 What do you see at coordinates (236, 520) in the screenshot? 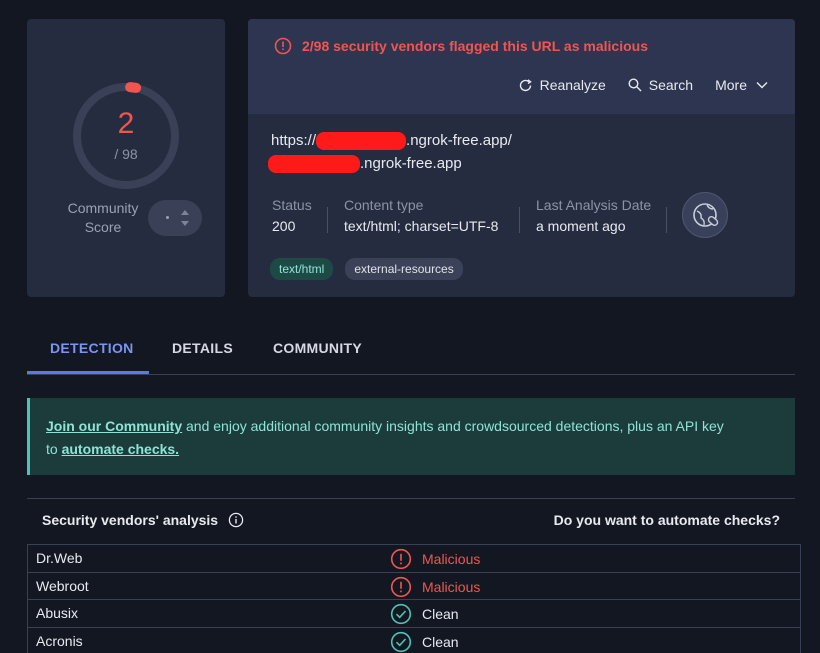
I see `info-icon` at bounding box center [236, 520].